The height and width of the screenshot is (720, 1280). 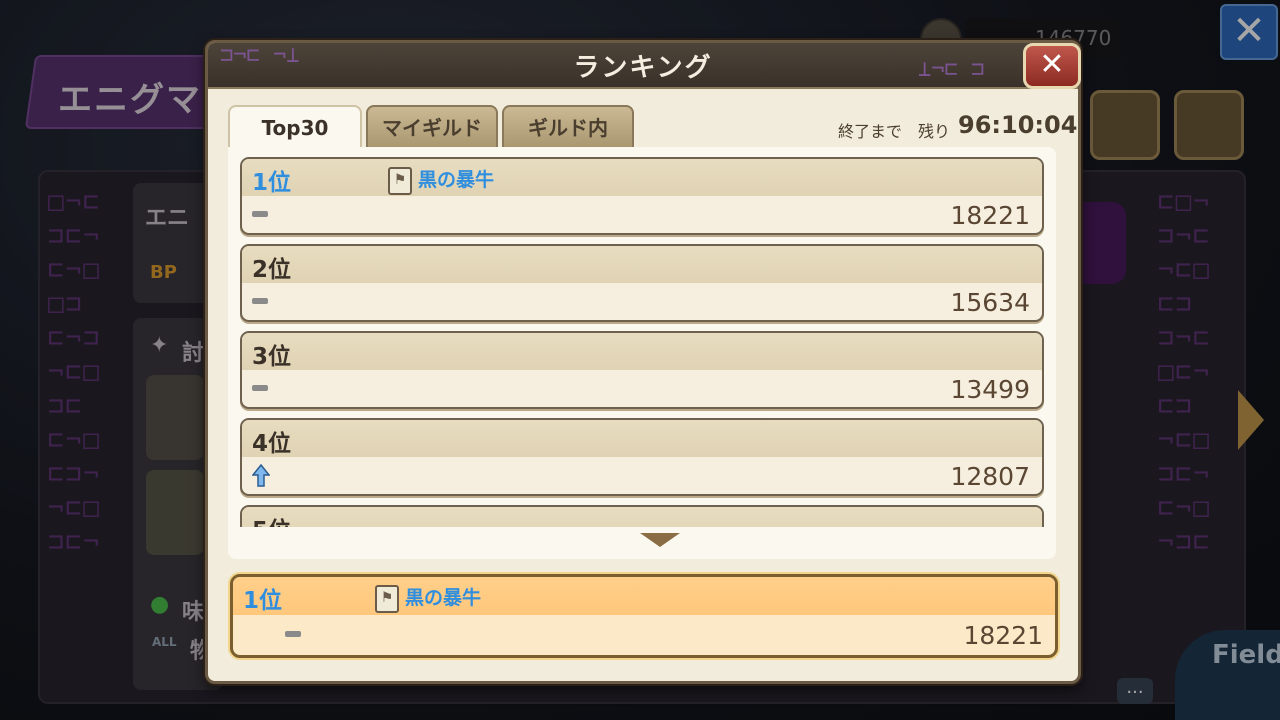 I want to click on timer-value: 96:10:04, so click(x=1018, y=125).